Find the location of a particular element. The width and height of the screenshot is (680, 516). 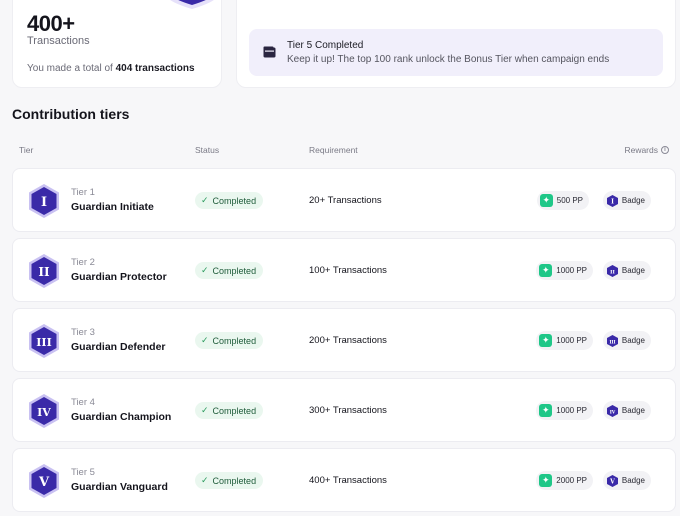

transactions-total-line: You made a total of 404 transactions is located at coordinates (111, 68).